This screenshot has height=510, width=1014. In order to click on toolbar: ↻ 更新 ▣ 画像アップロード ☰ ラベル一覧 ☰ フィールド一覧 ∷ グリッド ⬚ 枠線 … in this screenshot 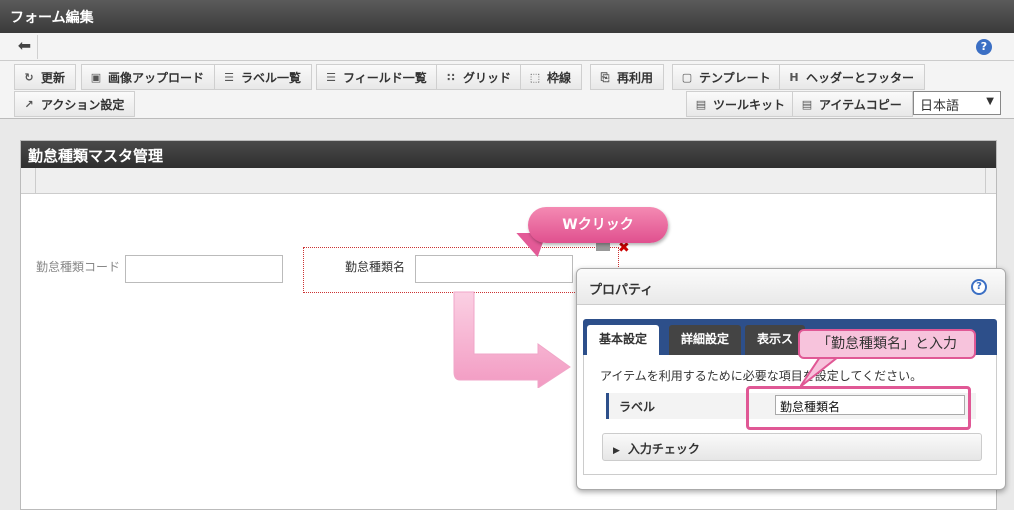, I will do `click(507, 90)`.